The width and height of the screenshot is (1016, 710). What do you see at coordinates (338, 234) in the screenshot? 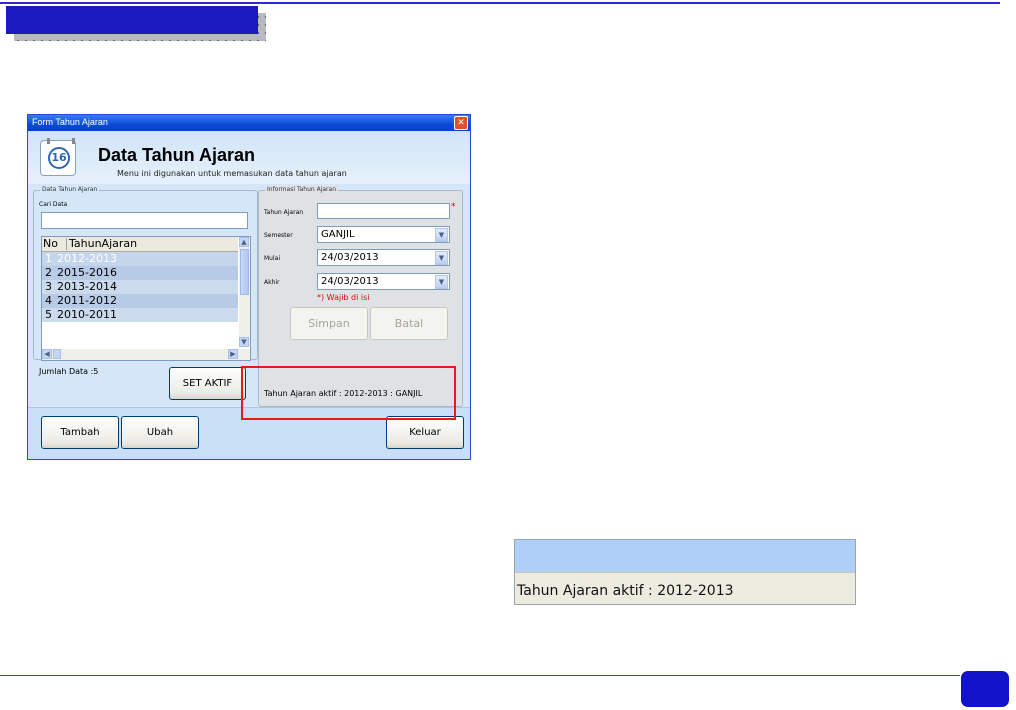
I see `semester-value: GANJIL` at bounding box center [338, 234].